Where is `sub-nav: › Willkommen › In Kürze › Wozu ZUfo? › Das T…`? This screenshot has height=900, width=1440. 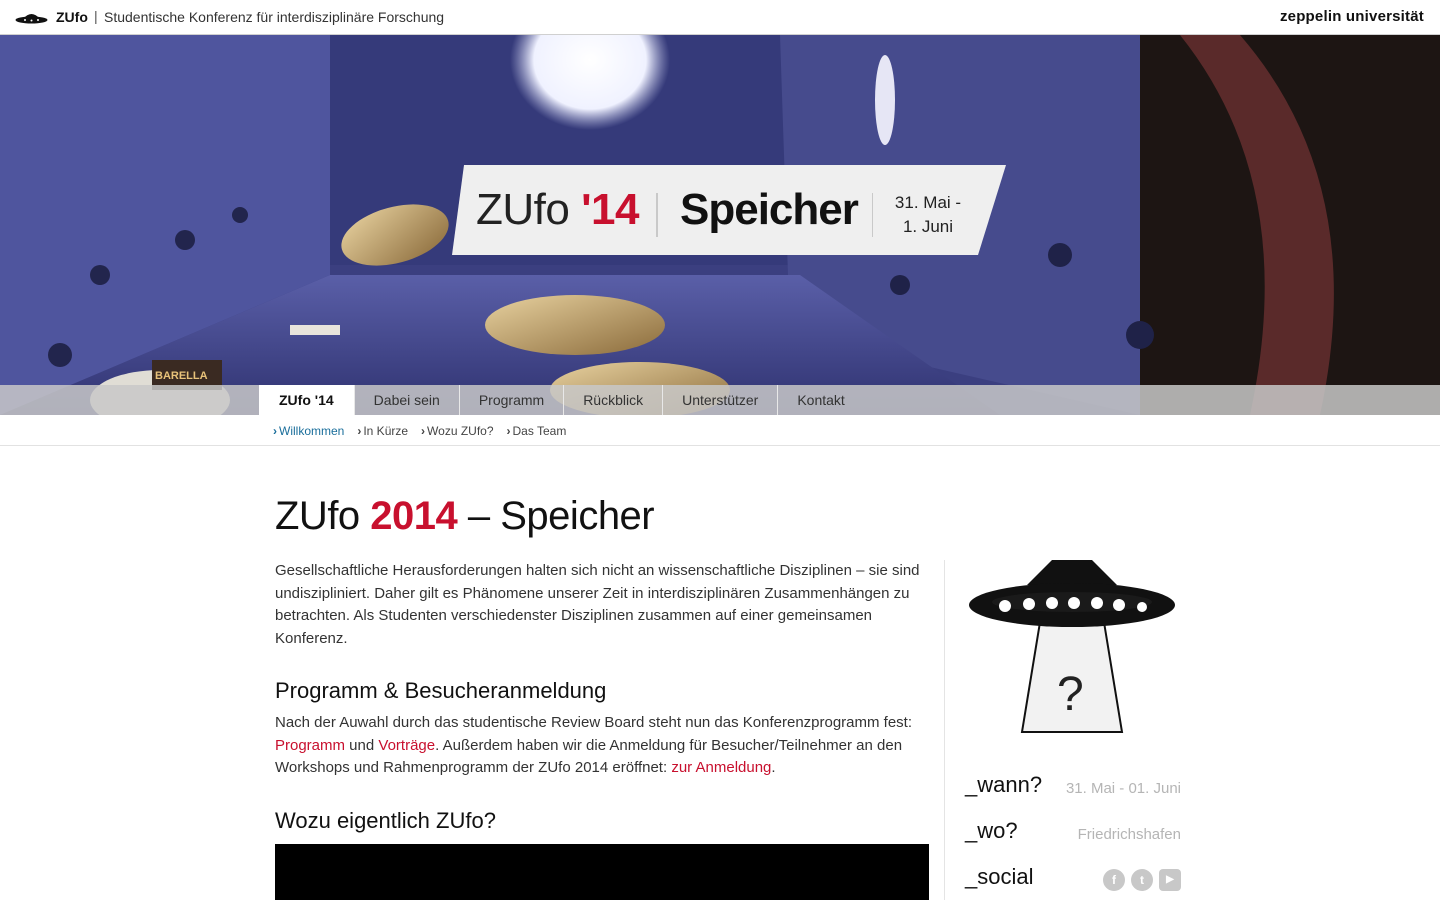
sub-nav: › Willkommen › In Kürze › Wozu ZUfo? › Das T… is located at coordinates (720, 430).